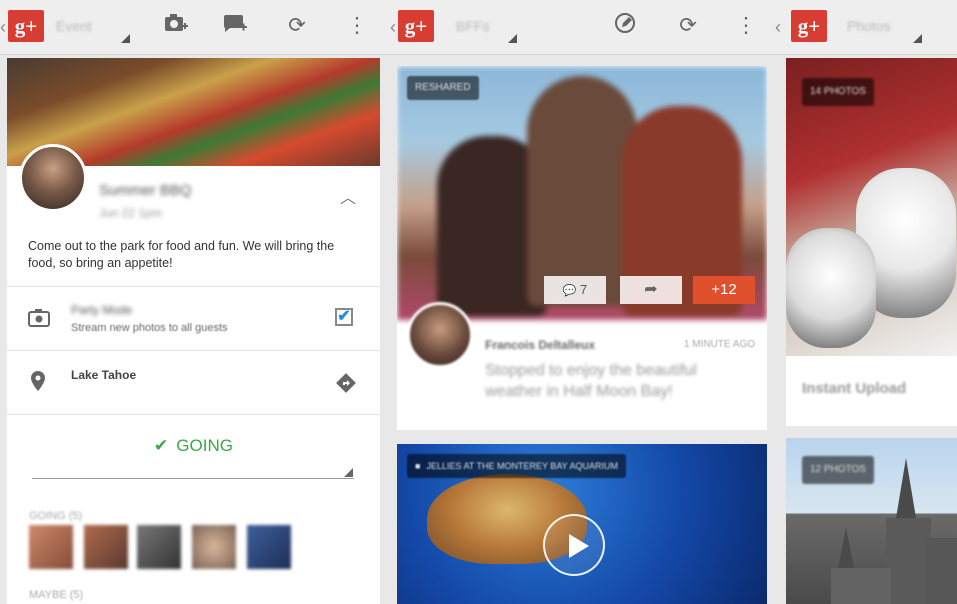  What do you see at coordinates (440, 335) in the screenshot?
I see `author-avatar` at bounding box center [440, 335].